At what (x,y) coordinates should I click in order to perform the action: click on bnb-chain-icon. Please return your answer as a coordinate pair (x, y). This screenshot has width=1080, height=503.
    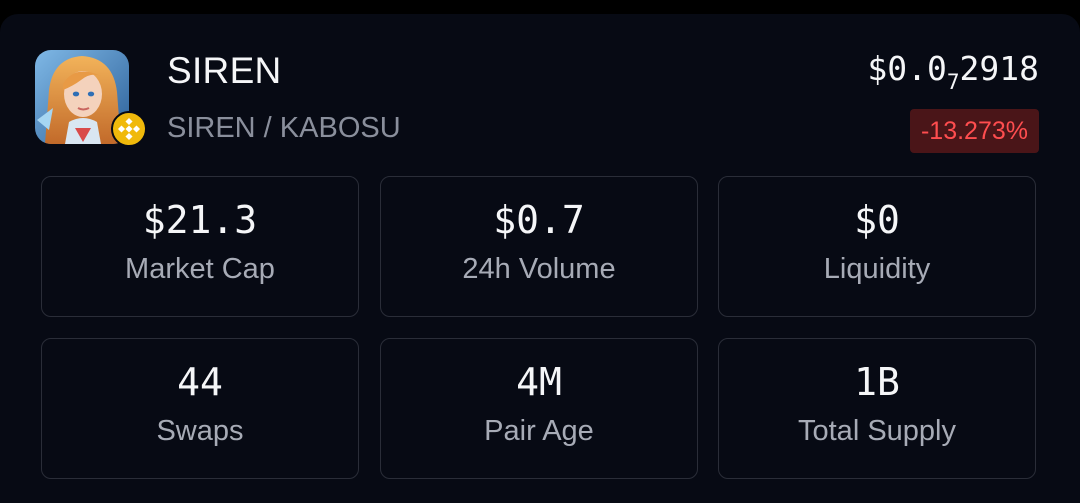
    Looking at the image, I should click on (129, 129).